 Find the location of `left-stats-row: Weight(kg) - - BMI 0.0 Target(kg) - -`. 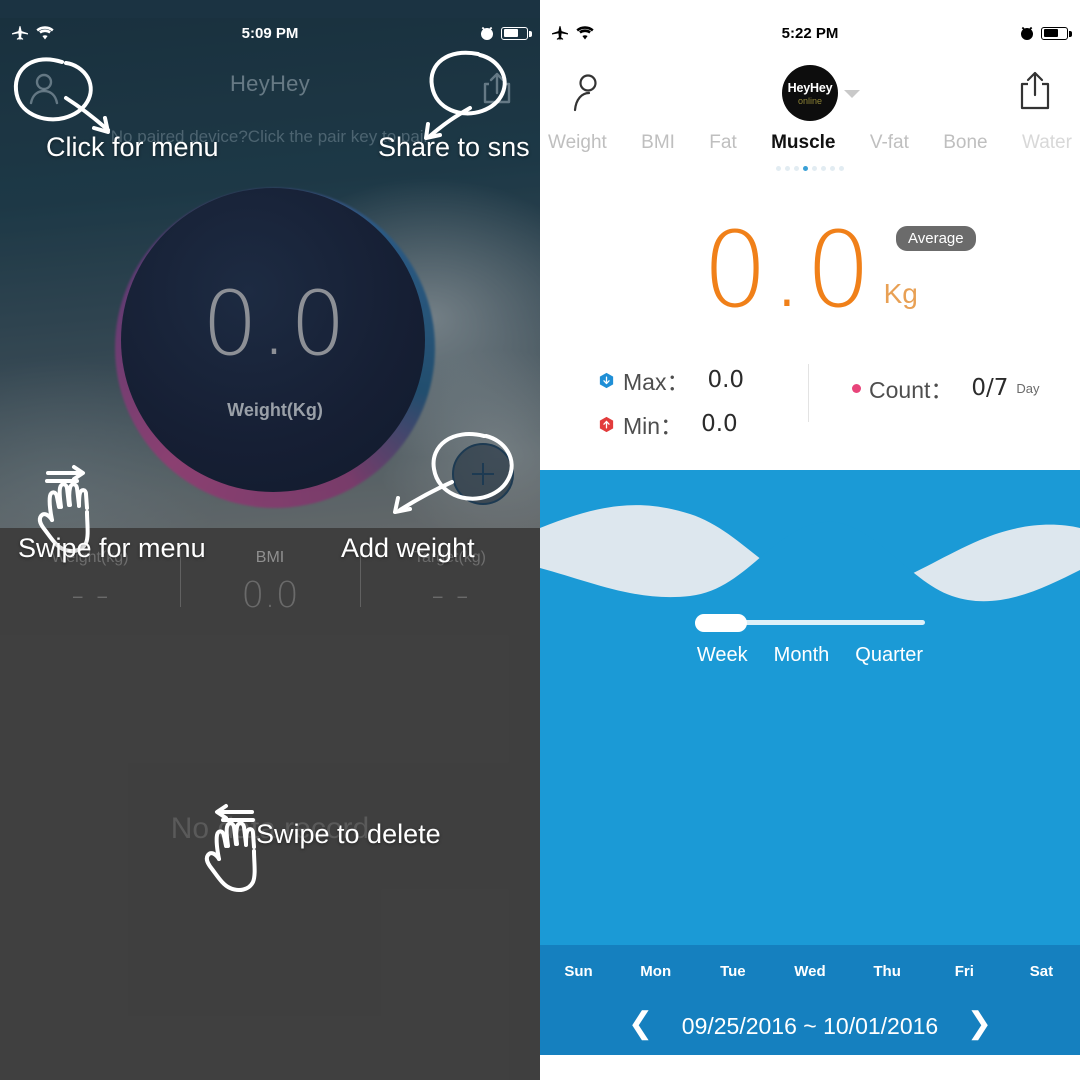

left-stats-row: Weight(kg) - - BMI 0.0 Target(kg) - - is located at coordinates (270, 580).